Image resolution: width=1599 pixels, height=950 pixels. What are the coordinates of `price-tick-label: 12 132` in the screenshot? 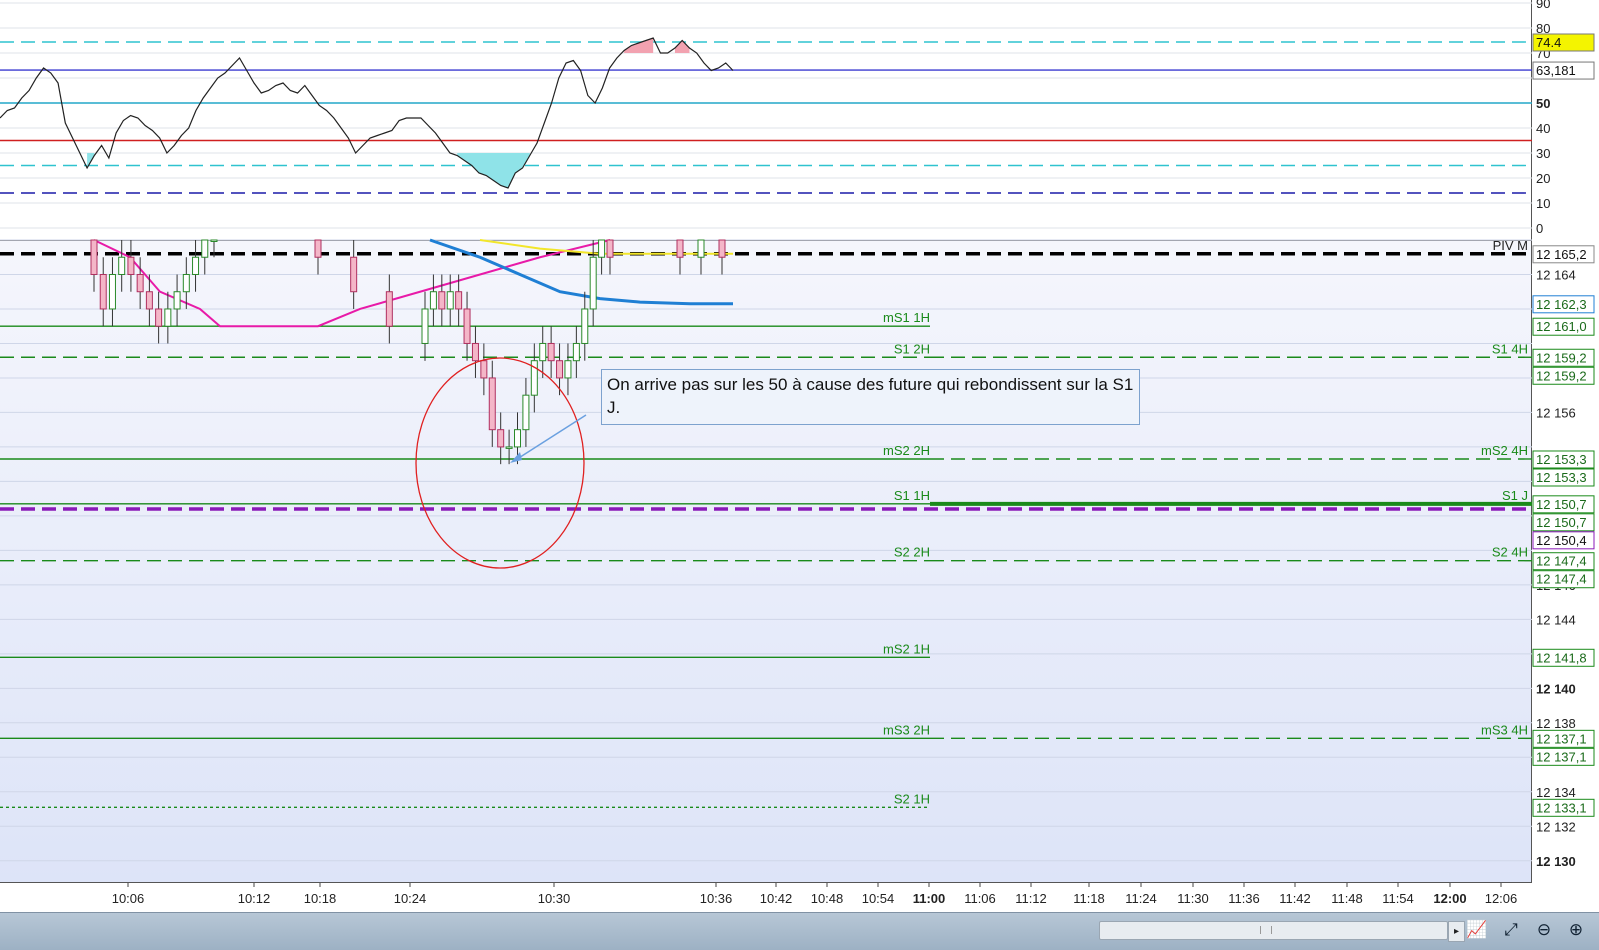 It's located at (1556, 826).